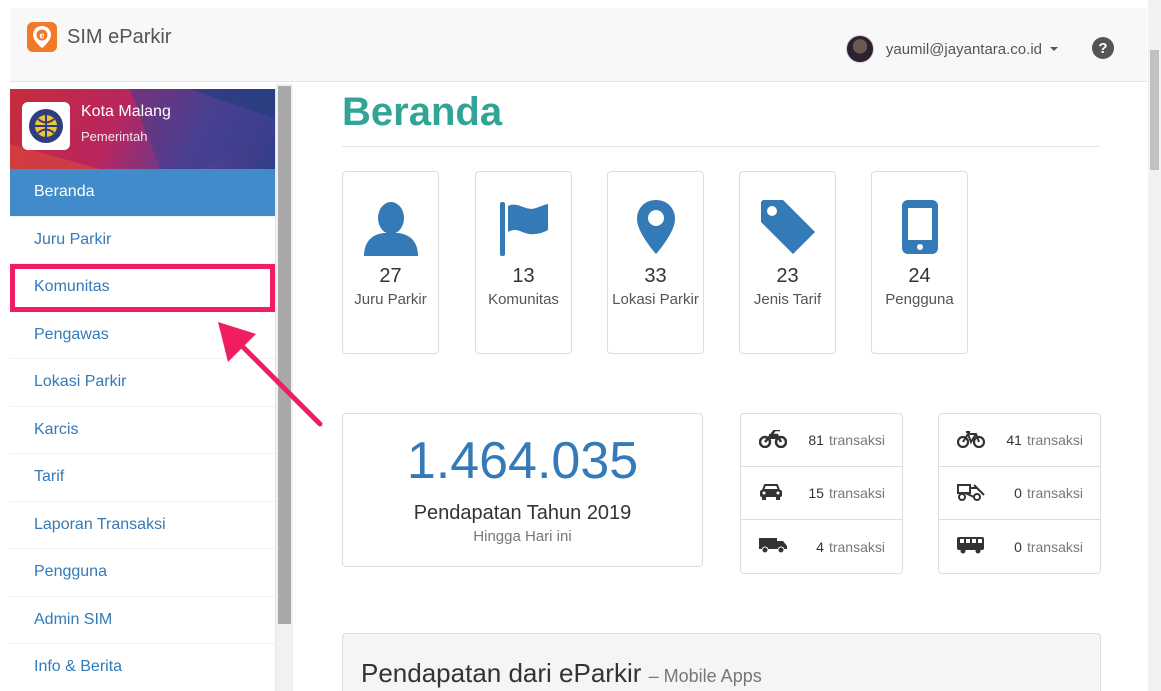 Image resolution: width=1161 pixels, height=691 pixels. I want to click on stat-label: Juru Parkir, so click(390, 299).